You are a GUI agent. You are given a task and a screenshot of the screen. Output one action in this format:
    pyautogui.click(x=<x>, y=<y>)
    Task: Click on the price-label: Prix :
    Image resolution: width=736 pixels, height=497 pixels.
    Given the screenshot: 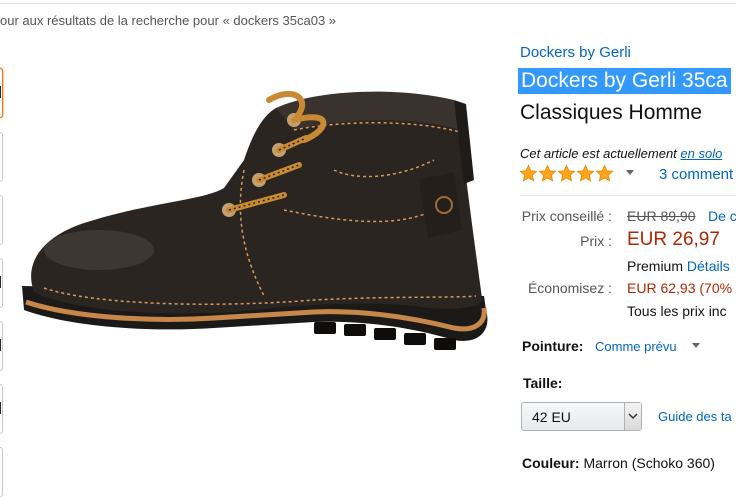 What is the action you would take?
    pyautogui.click(x=596, y=241)
    